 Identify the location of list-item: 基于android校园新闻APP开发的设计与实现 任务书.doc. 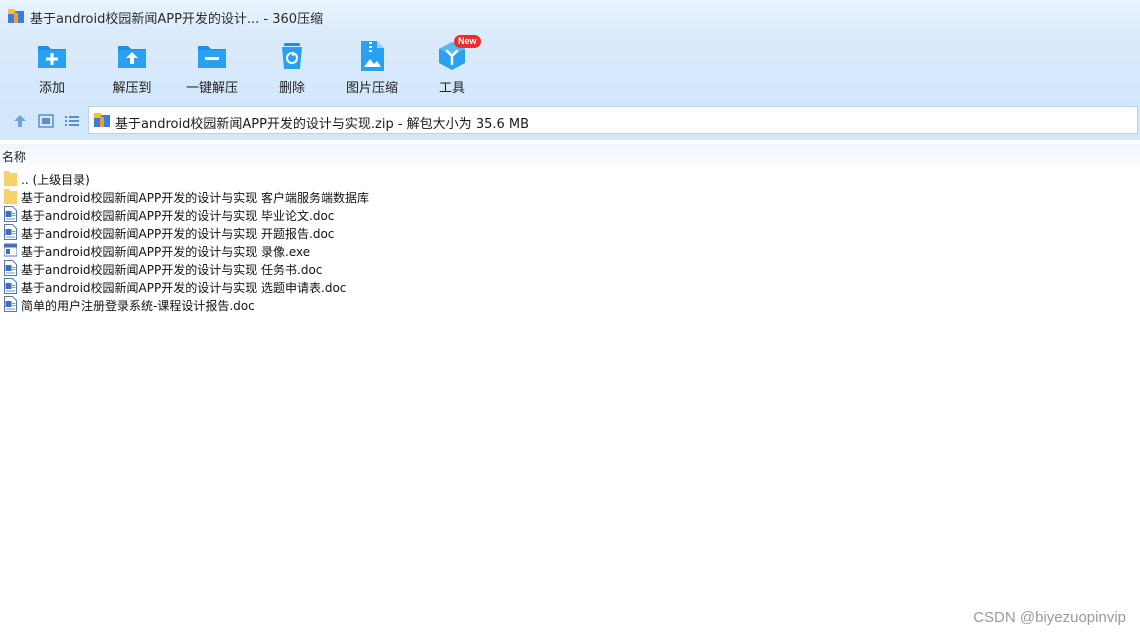
(570, 268).